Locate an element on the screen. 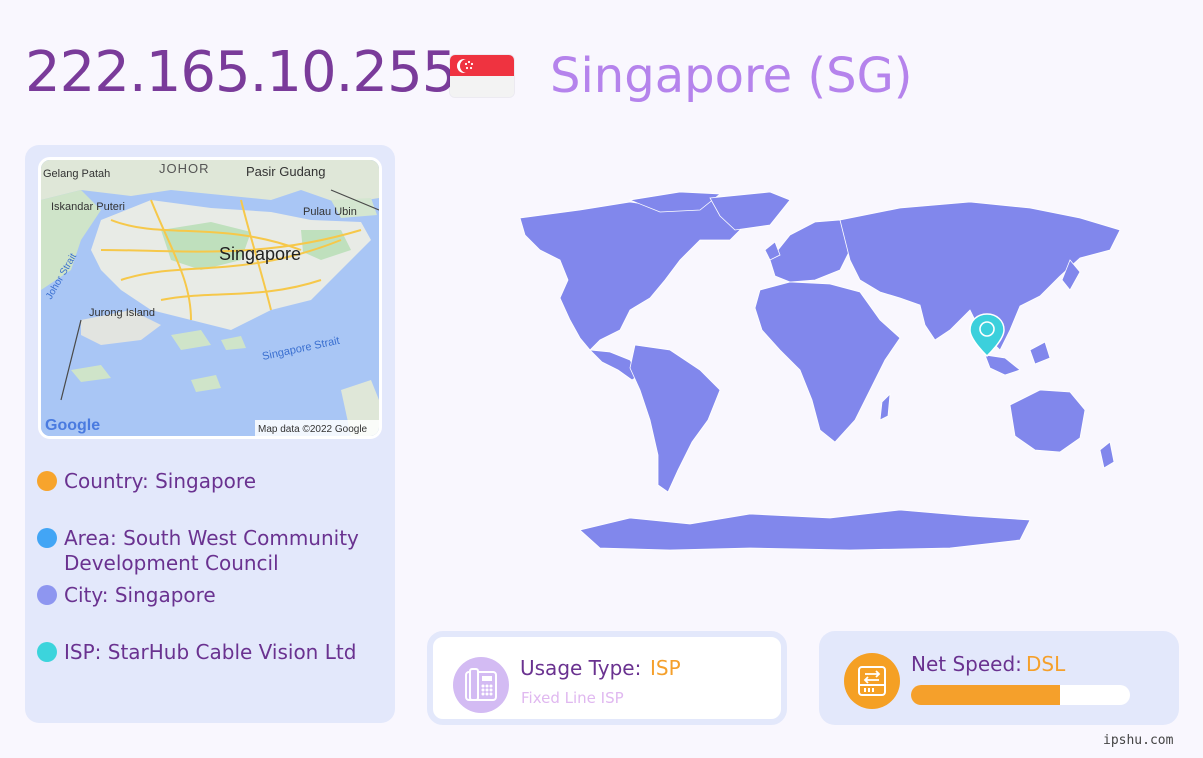 The height and width of the screenshot is (758, 1203). area-dot is located at coordinates (47, 538).